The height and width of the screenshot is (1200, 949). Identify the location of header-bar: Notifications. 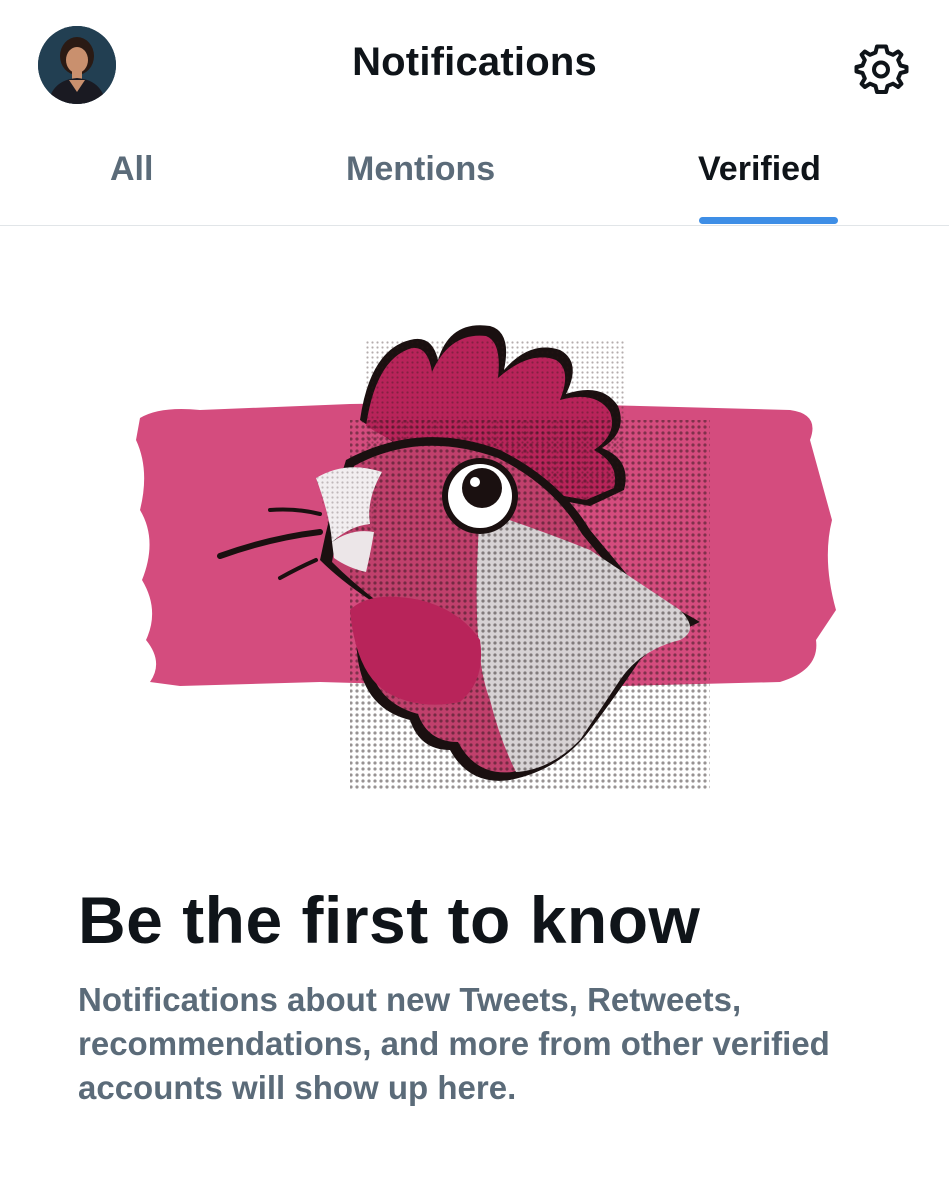
(474, 65).